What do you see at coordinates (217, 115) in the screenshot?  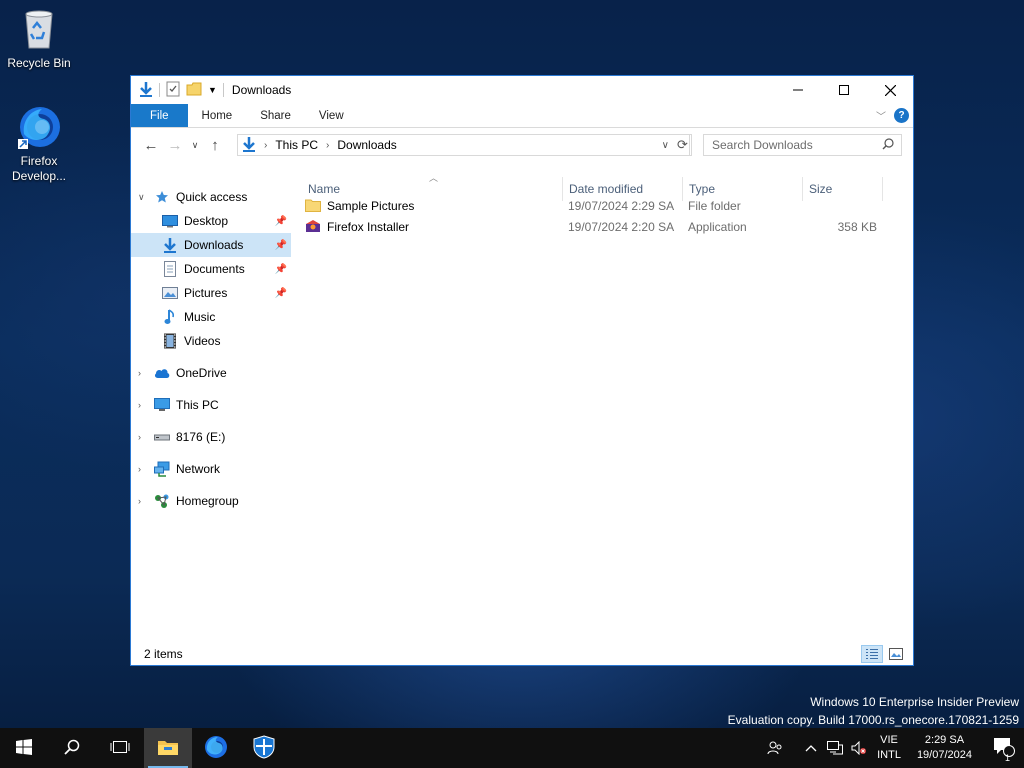 I see `tab-home: Home` at bounding box center [217, 115].